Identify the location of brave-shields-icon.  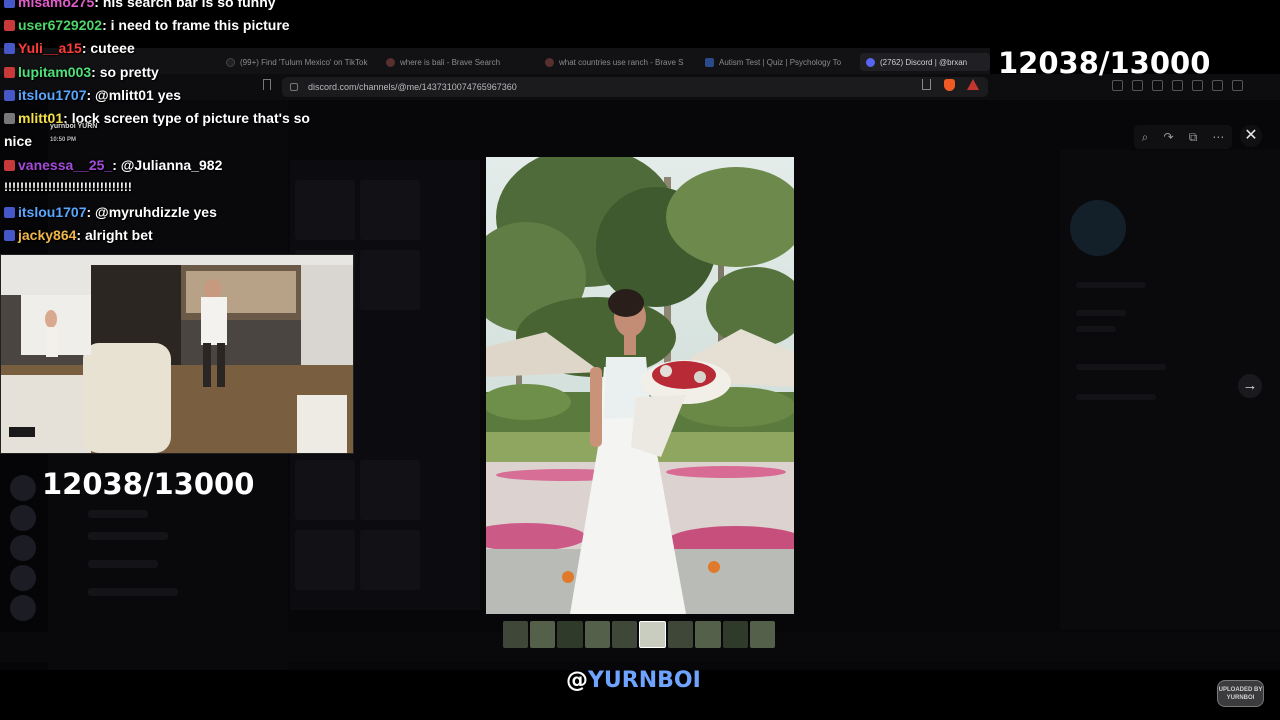
(949, 85).